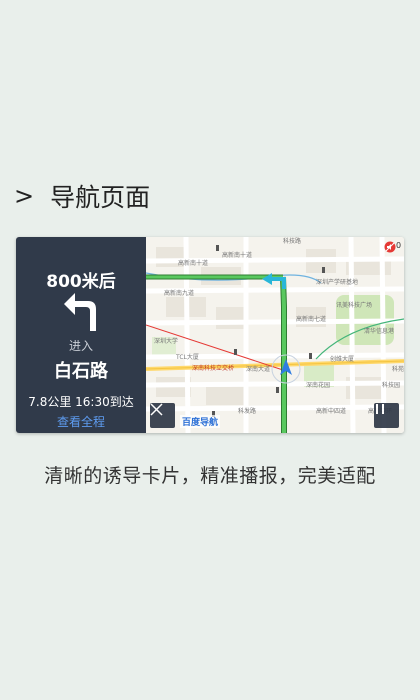 The image size is (420, 700). I want to click on svg-text: 科苑路, so click(398, 369).